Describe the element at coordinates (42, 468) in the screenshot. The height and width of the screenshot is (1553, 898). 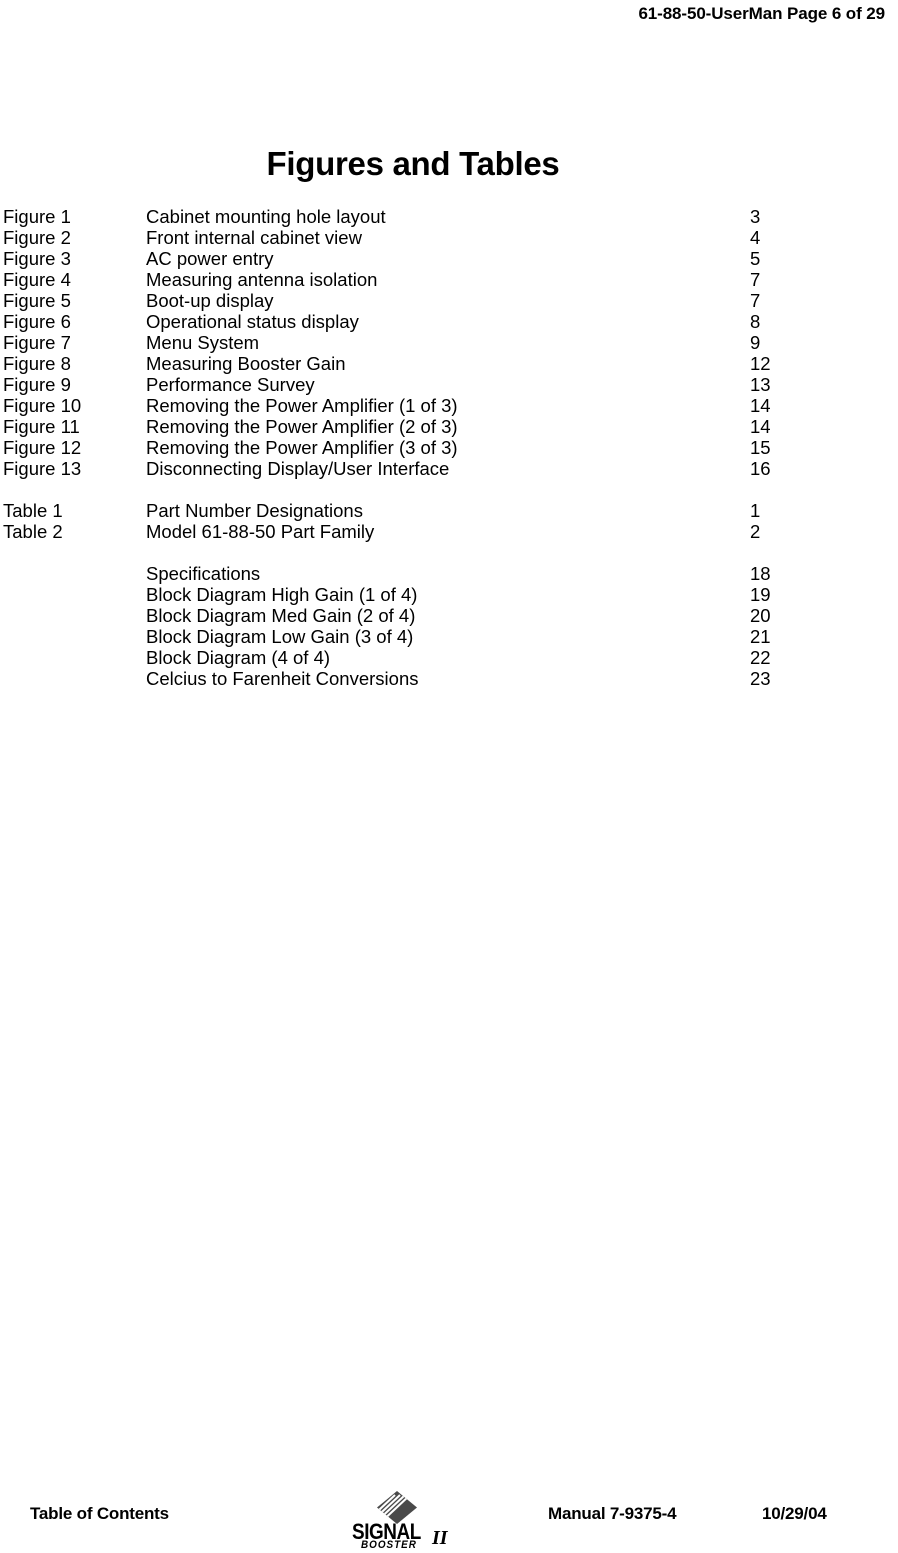
I see `toc-row-label: Figure 13` at that location.